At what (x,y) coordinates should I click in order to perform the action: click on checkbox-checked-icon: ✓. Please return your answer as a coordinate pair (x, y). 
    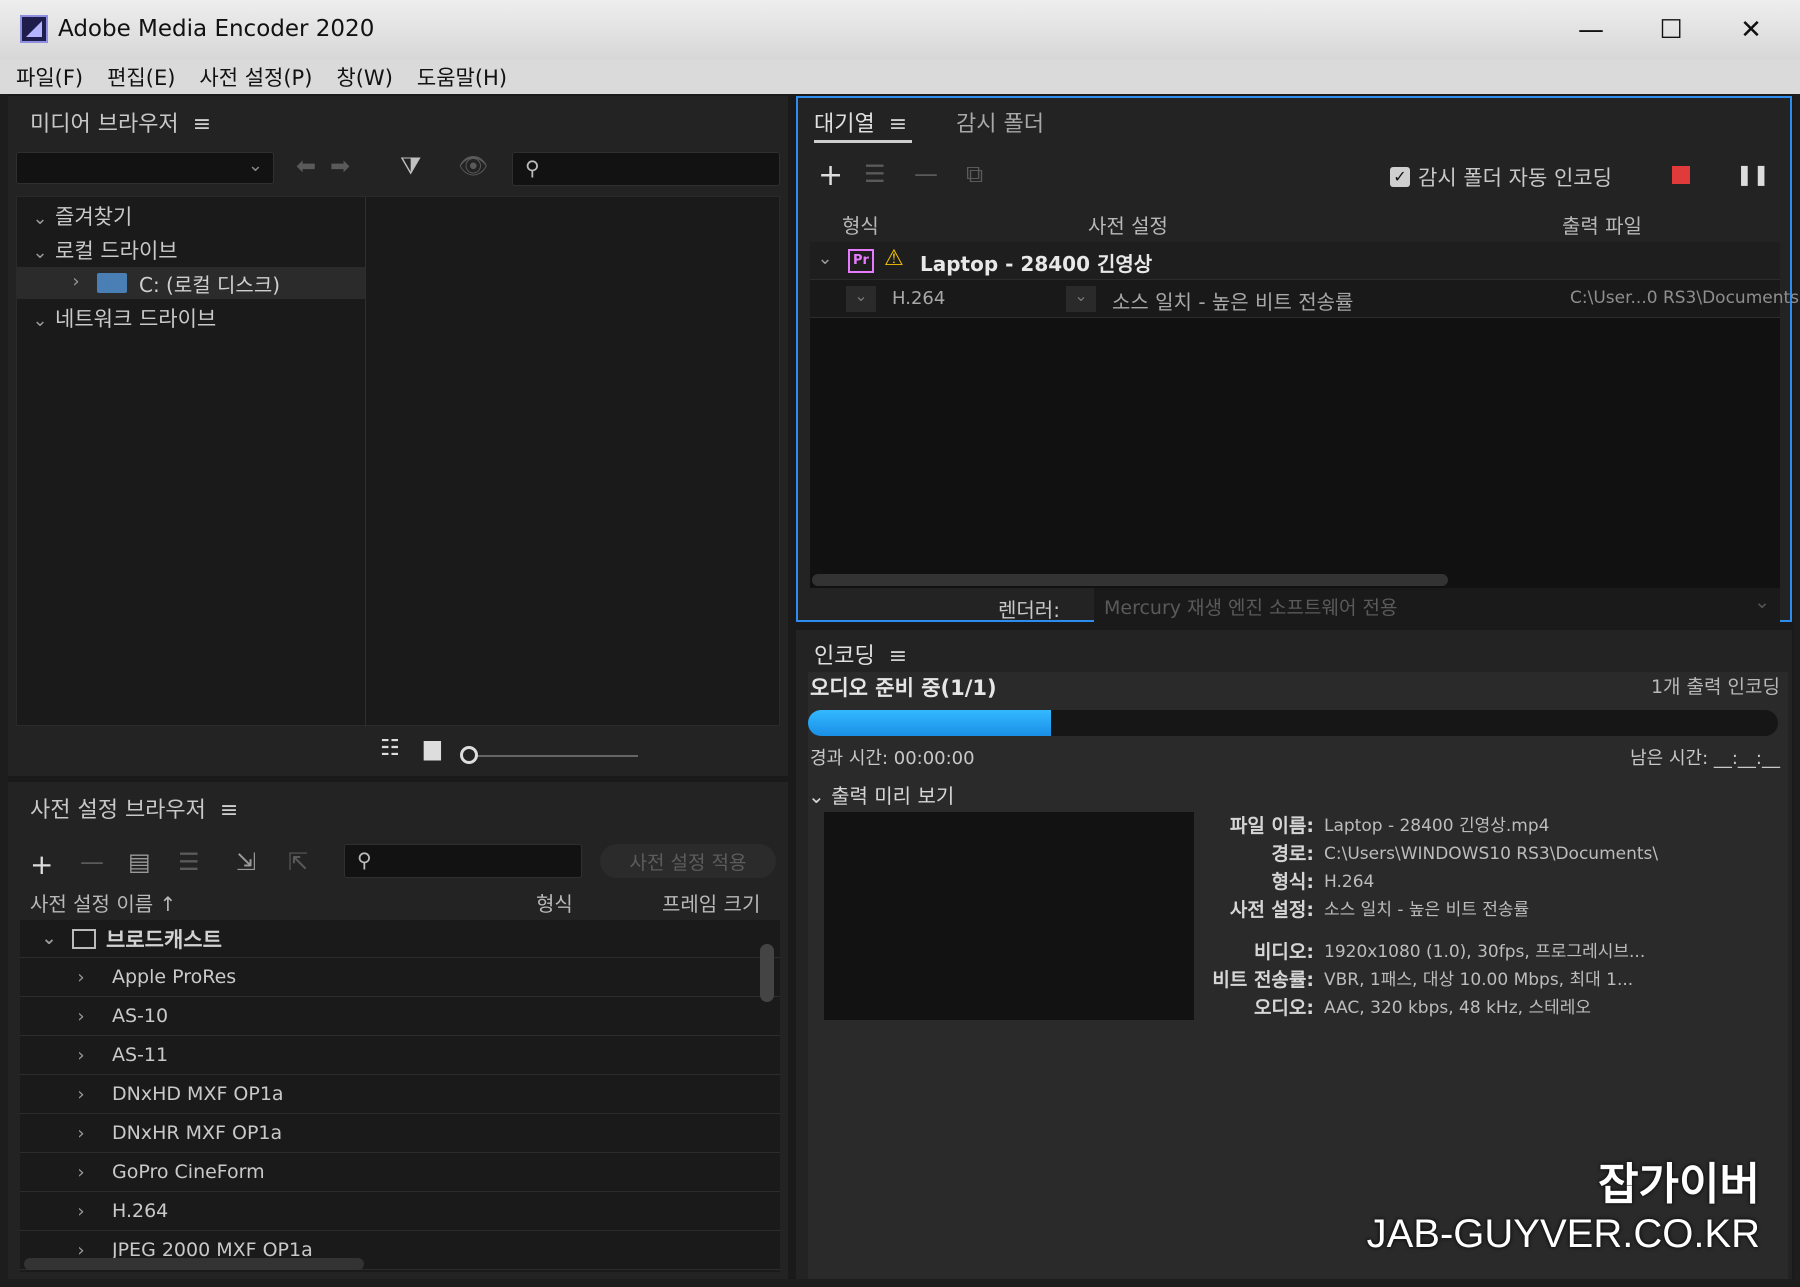
    Looking at the image, I should click on (1400, 177).